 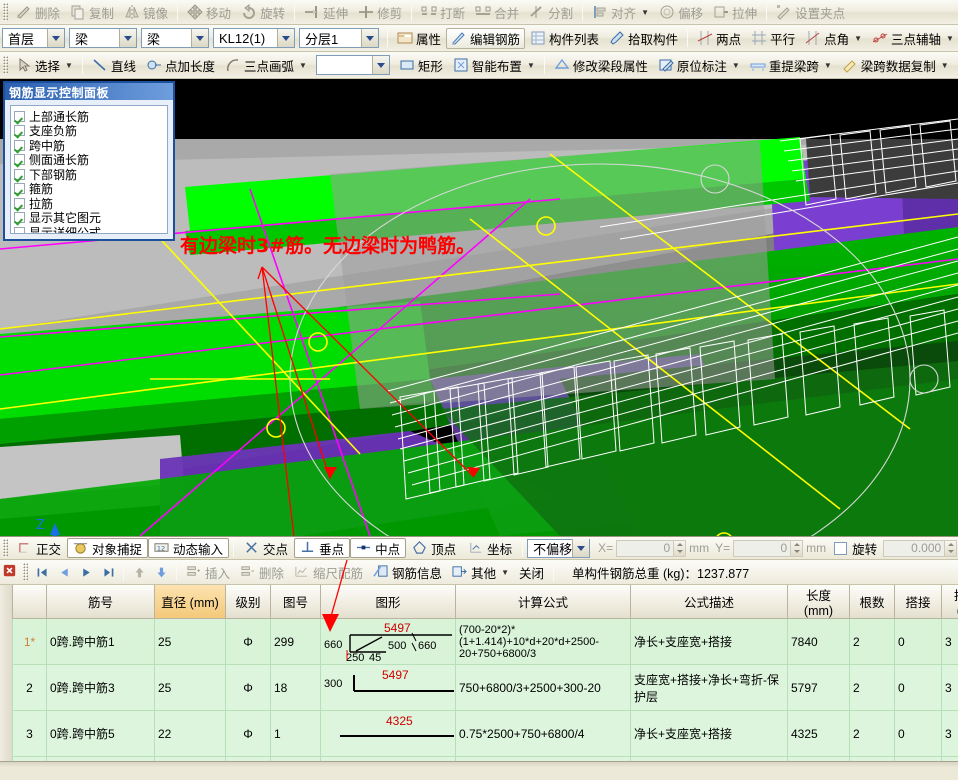 I want to click on cell-shape-code: 1, so click(x=295, y=733).